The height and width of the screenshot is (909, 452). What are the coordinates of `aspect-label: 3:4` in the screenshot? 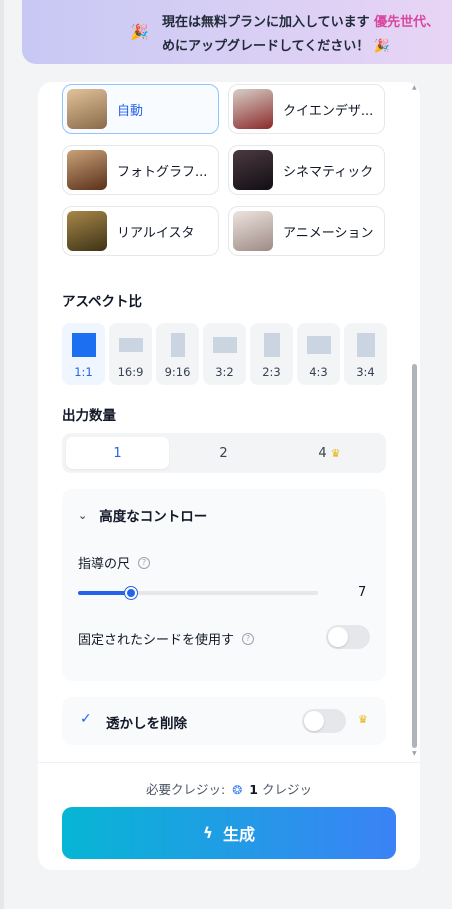 It's located at (365, 372).